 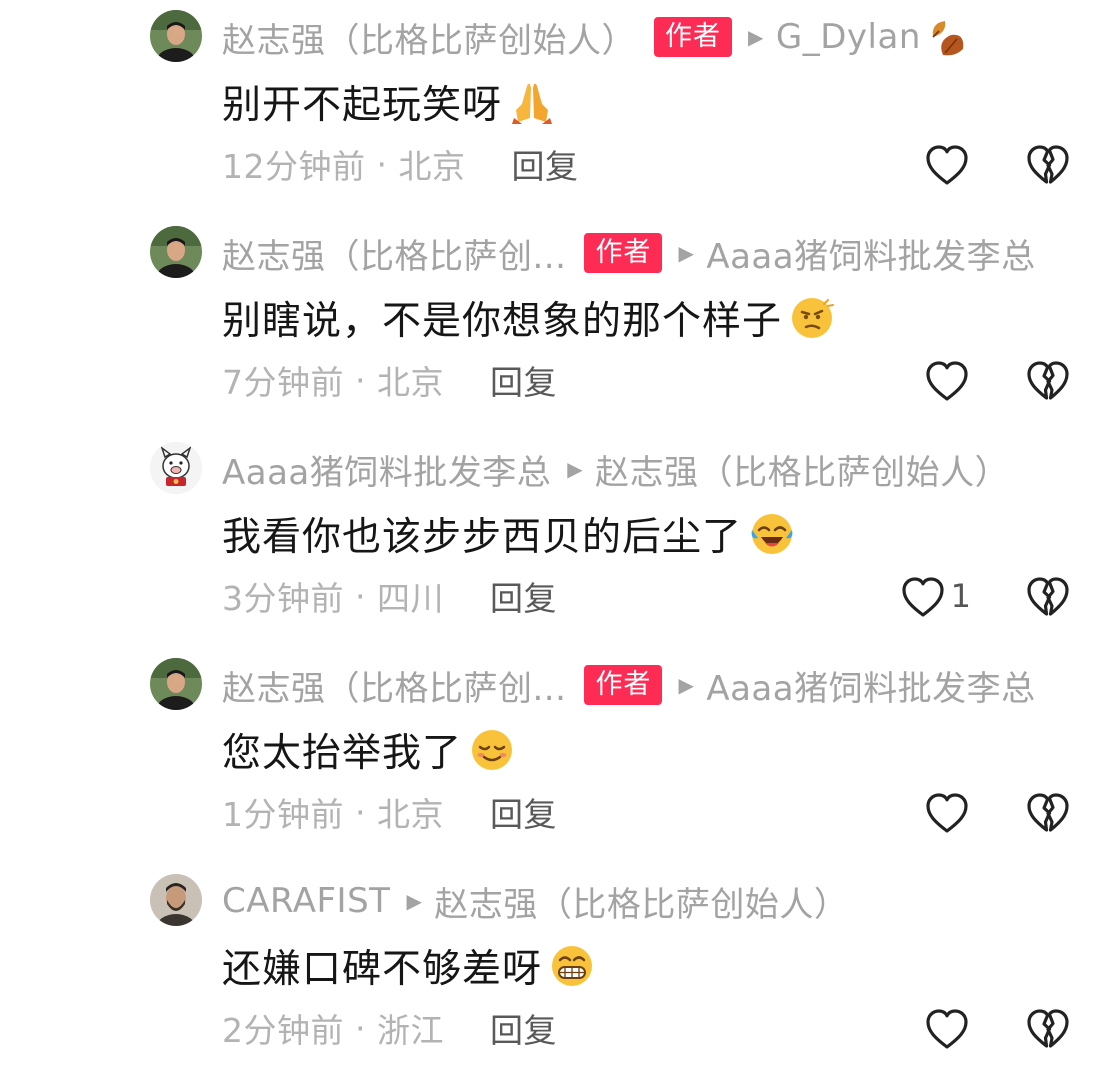 What do you see at coordinates (848, 37) in the screenshot?
I see `reply-to-user: G_Dylan` at bounding box center [848, 37].